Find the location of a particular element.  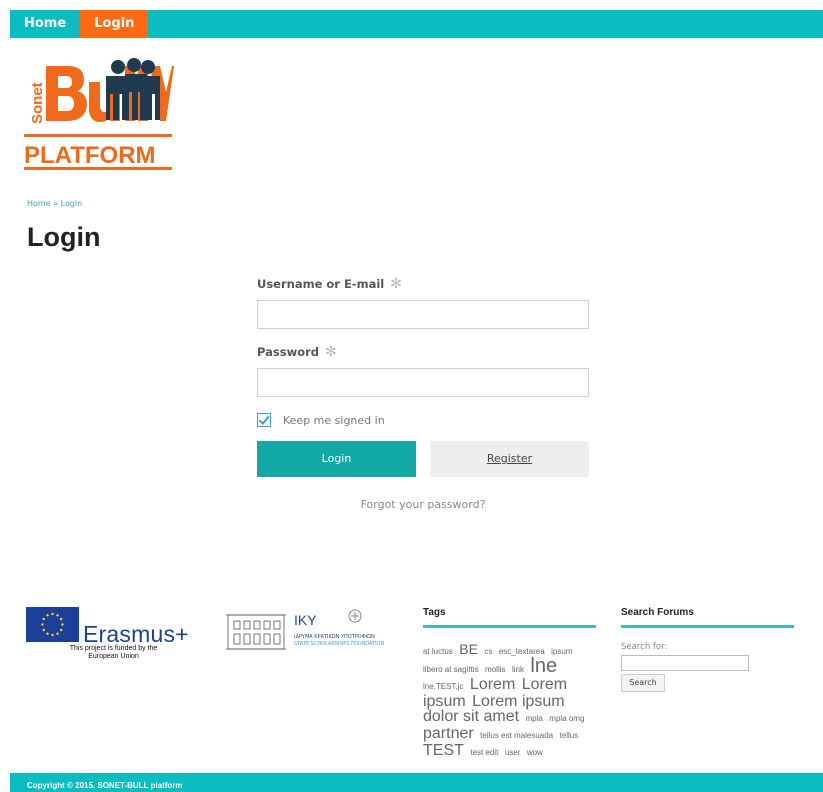

copyright-text: Copyright © 2015. SONET-BULL platform is located at coordinates (105, 785).